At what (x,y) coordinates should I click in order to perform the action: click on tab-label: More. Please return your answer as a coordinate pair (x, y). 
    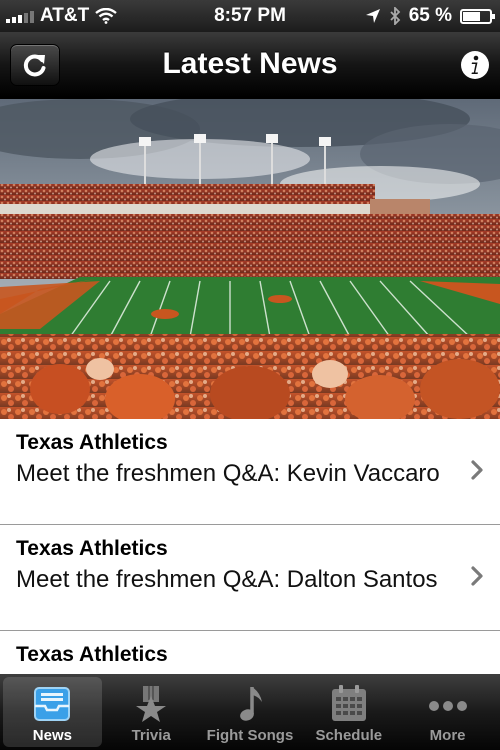
    Looking at the image, I should click on (447, 735).